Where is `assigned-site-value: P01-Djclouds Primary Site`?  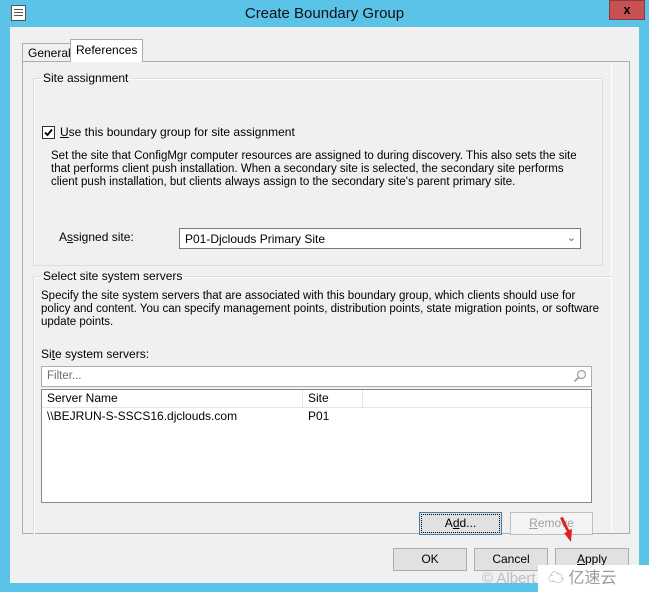
assigned-site-value: P01-Djclouds Primary Site is located at coordinates (255, 239).